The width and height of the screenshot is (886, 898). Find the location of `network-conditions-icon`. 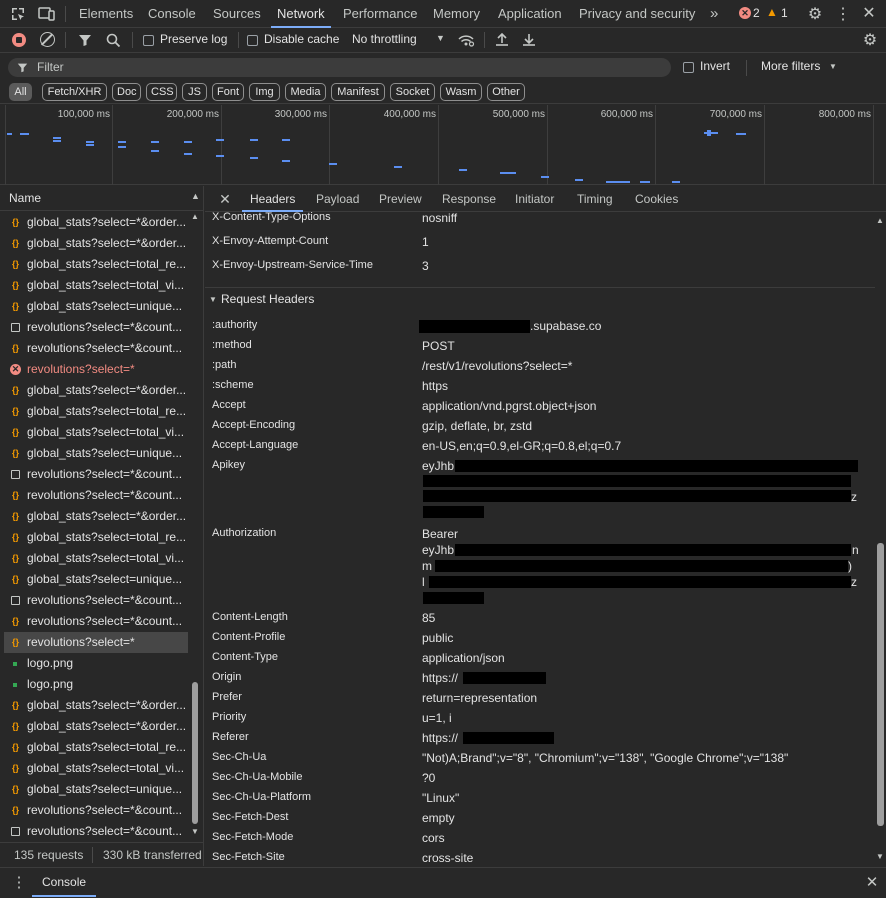

network-conditions-icon is located at coordinates (466, 40).